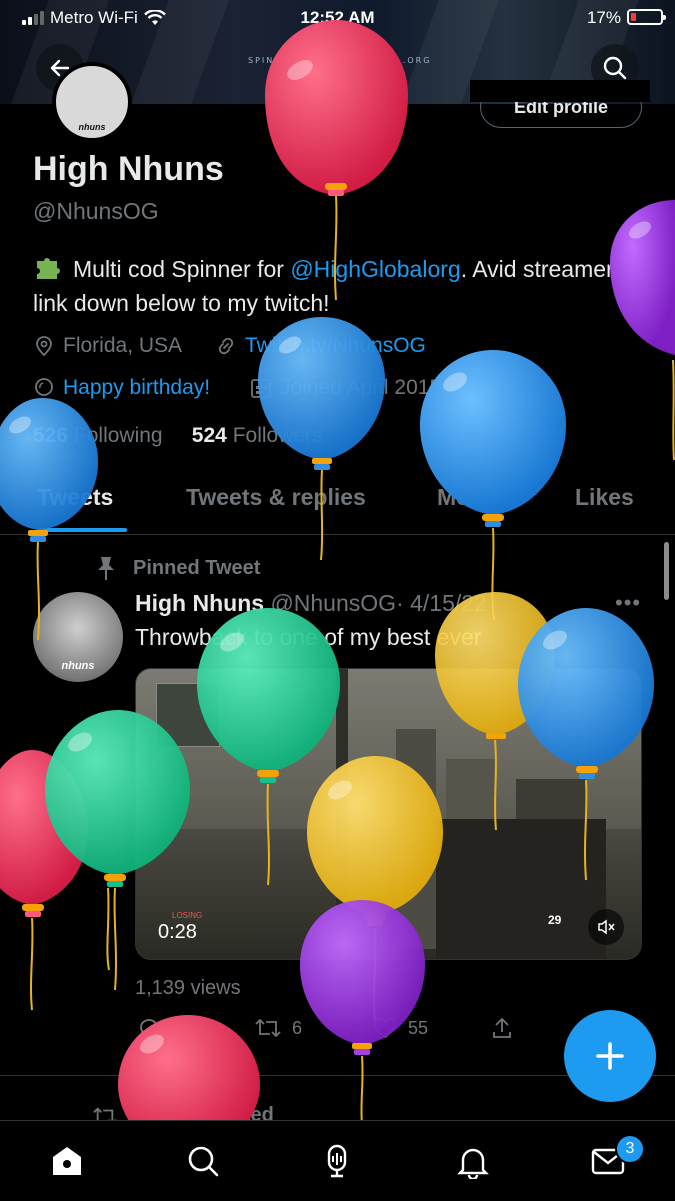  What do you see at coordinates (332, 73) in the screenshot?
I see `banner-text-2: HIGH NHUNS` at bounding box center [332, 73].